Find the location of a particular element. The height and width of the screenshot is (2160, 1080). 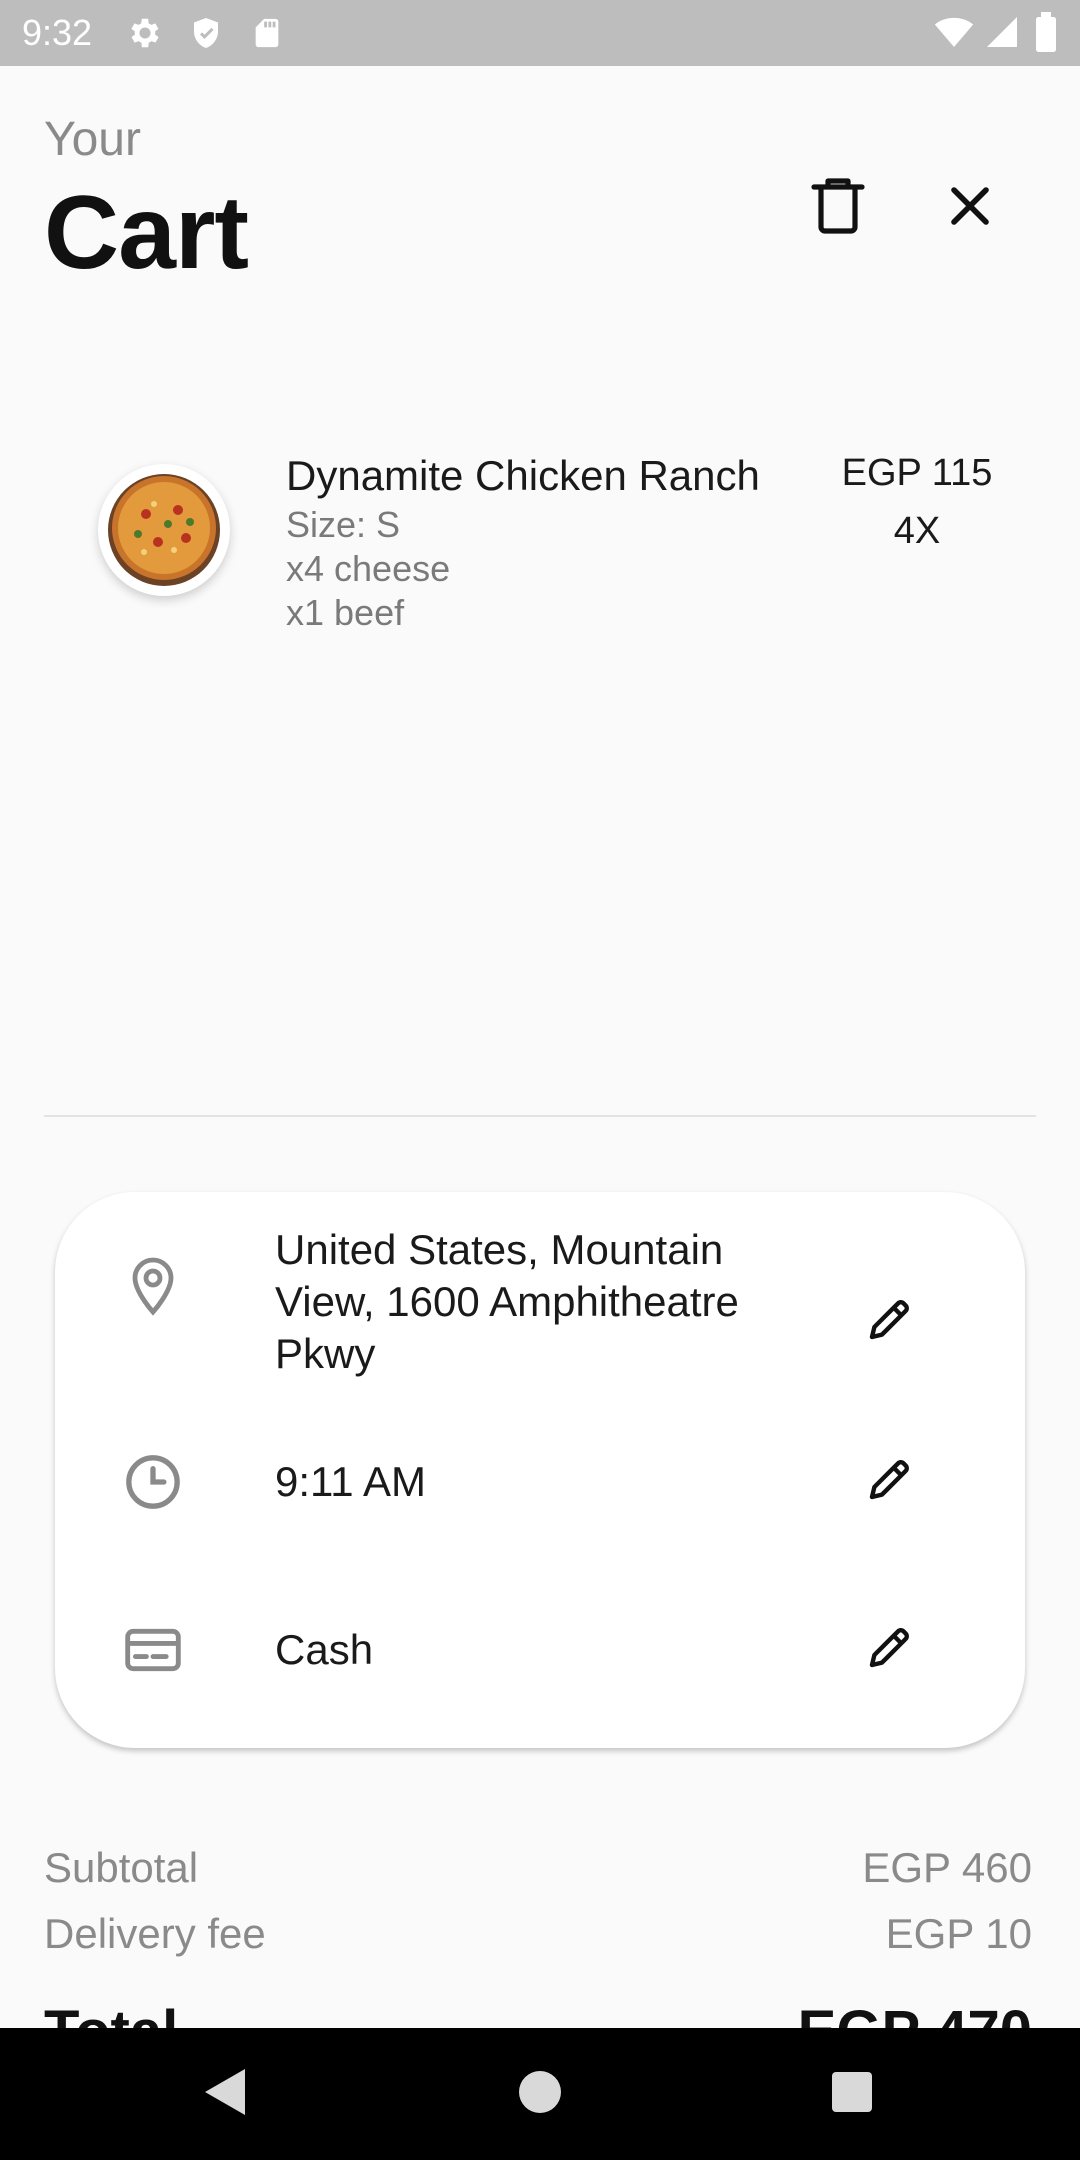

edit-time-button is located at coordinates (890, 1481).